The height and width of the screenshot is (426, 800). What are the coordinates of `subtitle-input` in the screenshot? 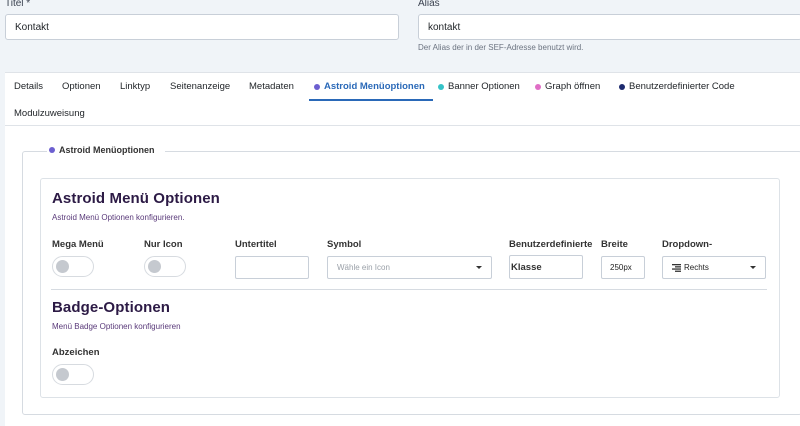 It's located at (272, 267).